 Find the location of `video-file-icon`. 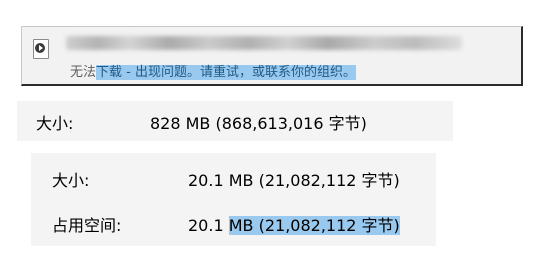

video-file-icon is located at coordinates (41, 49).